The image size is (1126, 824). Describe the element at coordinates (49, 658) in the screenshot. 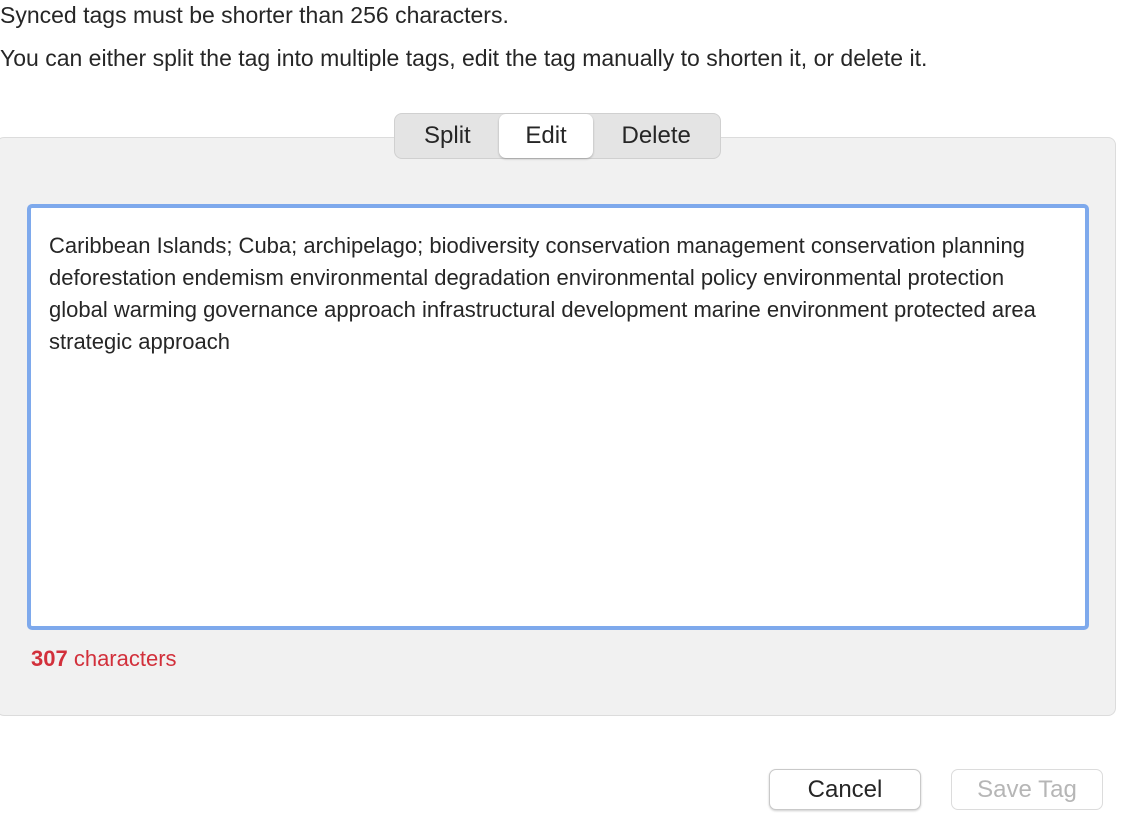

I see `character-count: 307` at that location.